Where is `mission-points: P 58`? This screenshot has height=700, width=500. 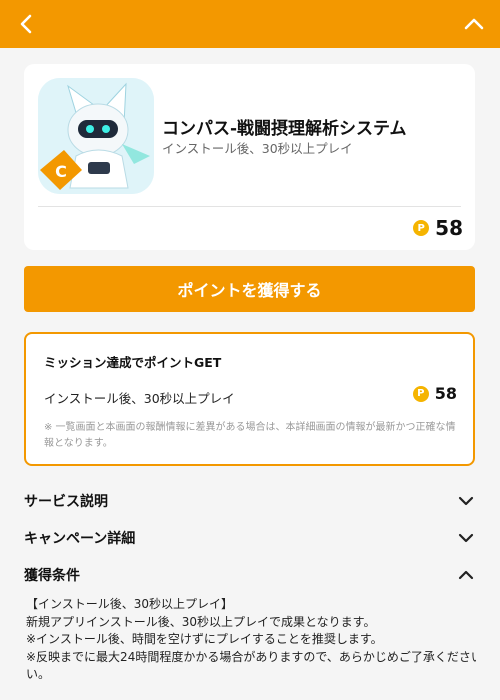
mission-points: P 58 is located at coordinates (434, 393).